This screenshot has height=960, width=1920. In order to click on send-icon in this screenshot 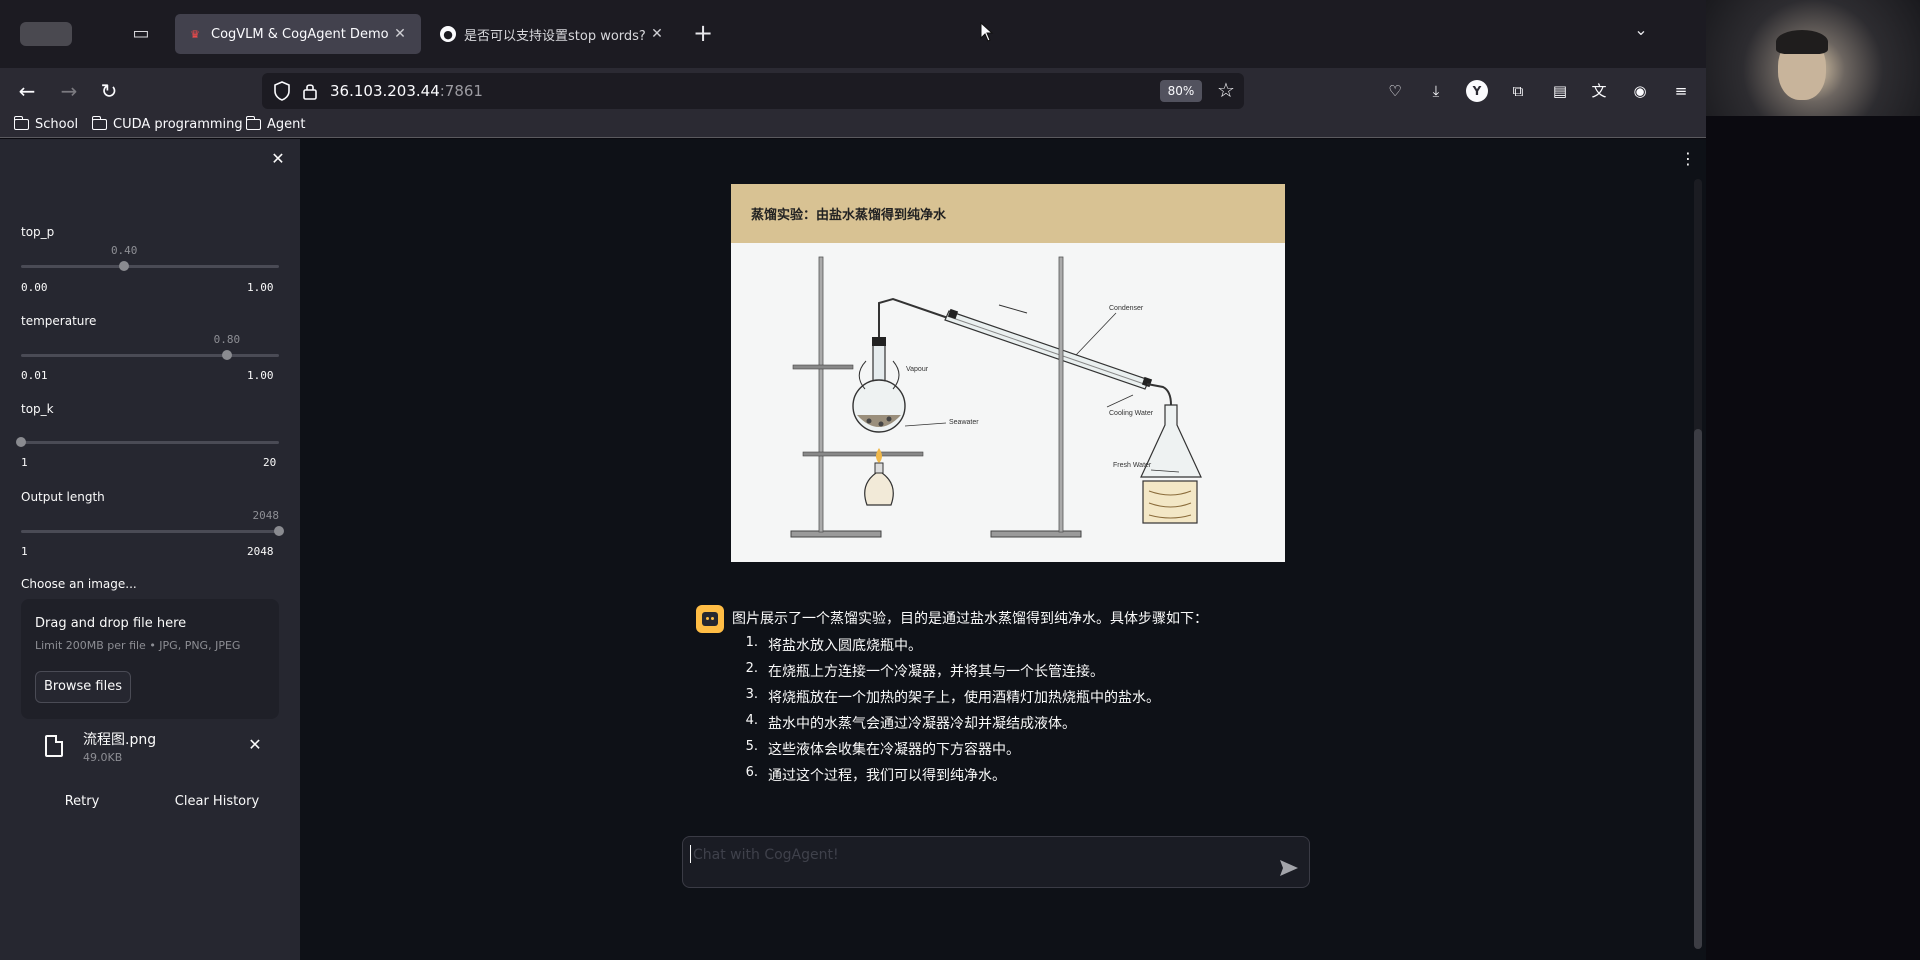, I will do `click(1289, 868)`.